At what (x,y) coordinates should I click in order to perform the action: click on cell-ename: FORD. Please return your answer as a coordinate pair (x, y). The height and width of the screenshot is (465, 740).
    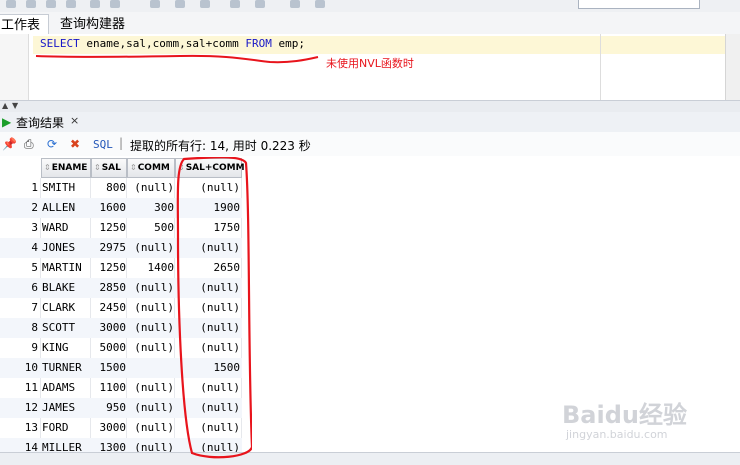
    Looking at the image, I should click on (55, 428).